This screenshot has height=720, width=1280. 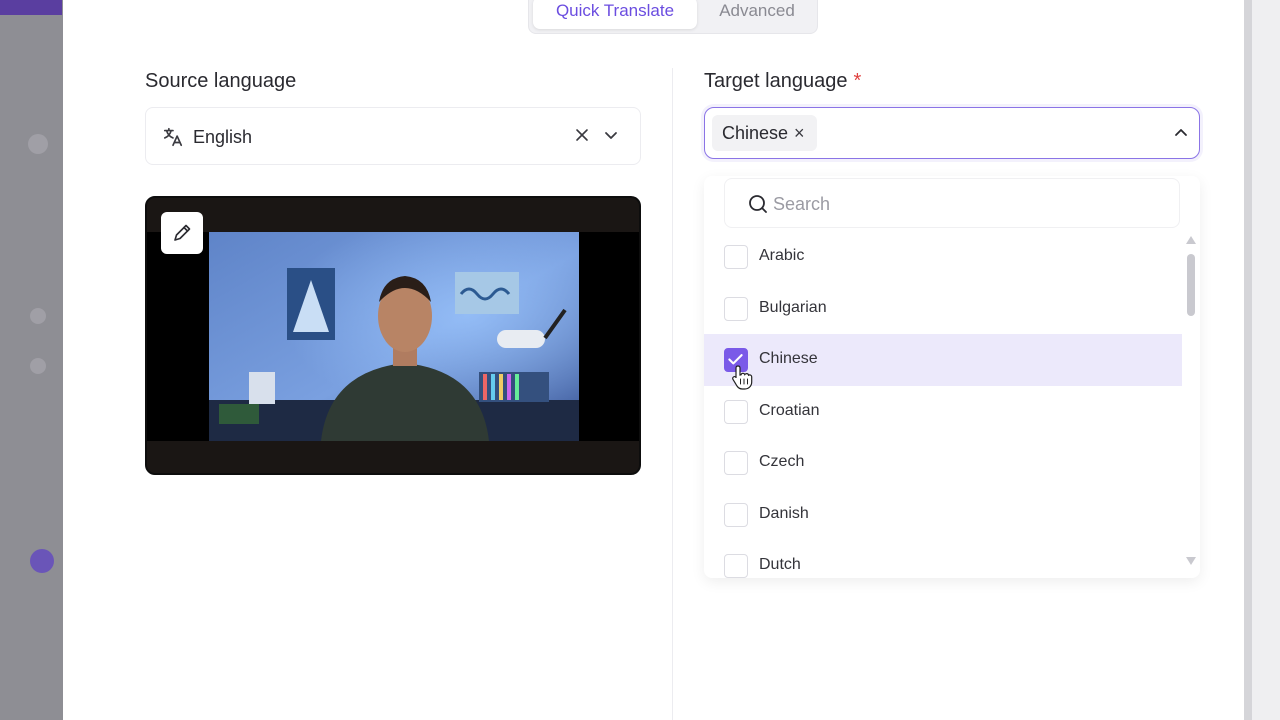 I want to click on tab-quick-translate: Quick Translate, so click(x=615, y=14).